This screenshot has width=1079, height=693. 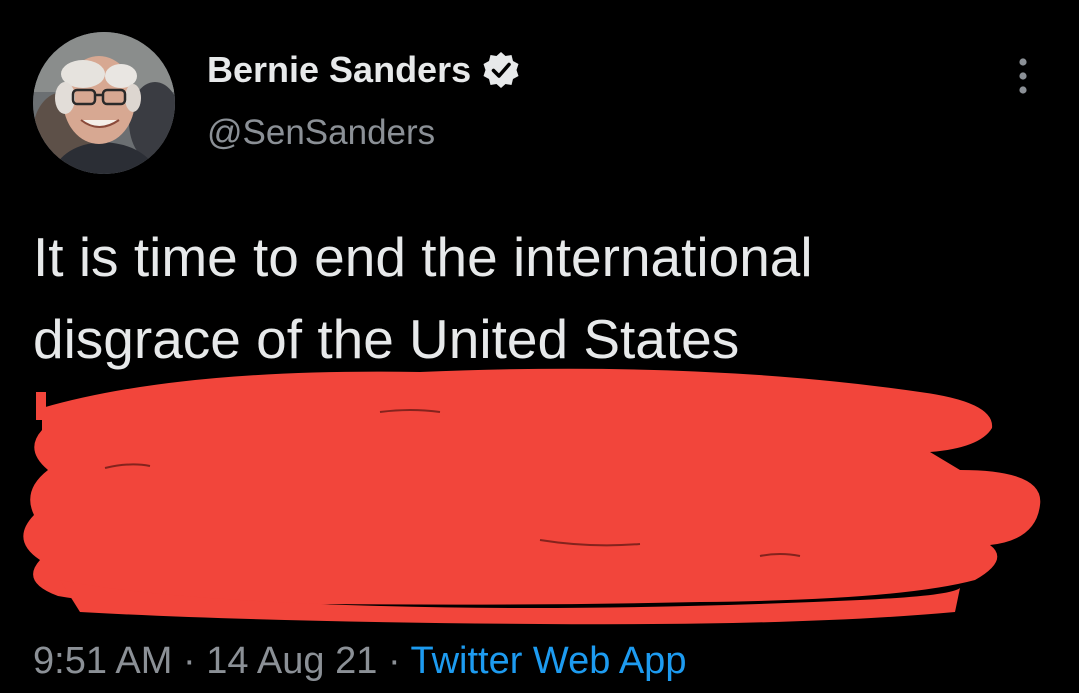 I want to click on author-display-name: Bernie Sanders, so click(x=339, y=70).